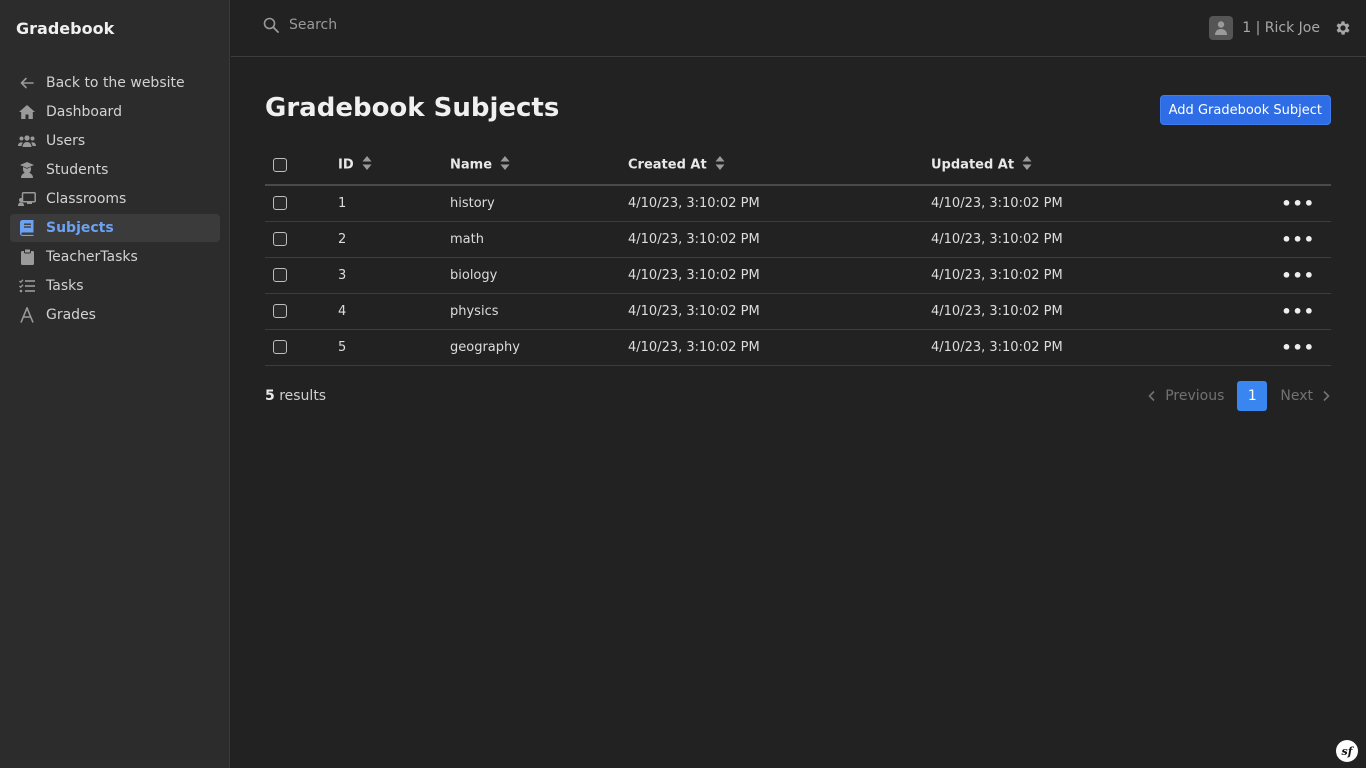 The width and height of the screenshot is (1366, 768). I want to click on user-icon, so click(1221, 28).